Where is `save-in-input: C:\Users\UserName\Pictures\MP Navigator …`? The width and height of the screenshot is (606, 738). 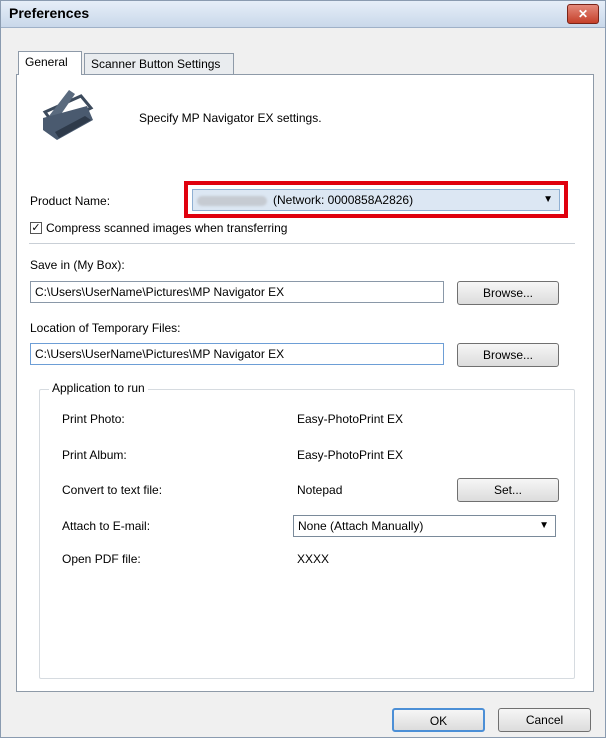
save-in-input: C:\Users\UserName\Pictures\MP Navigator … is located at coordinates (237, 292).